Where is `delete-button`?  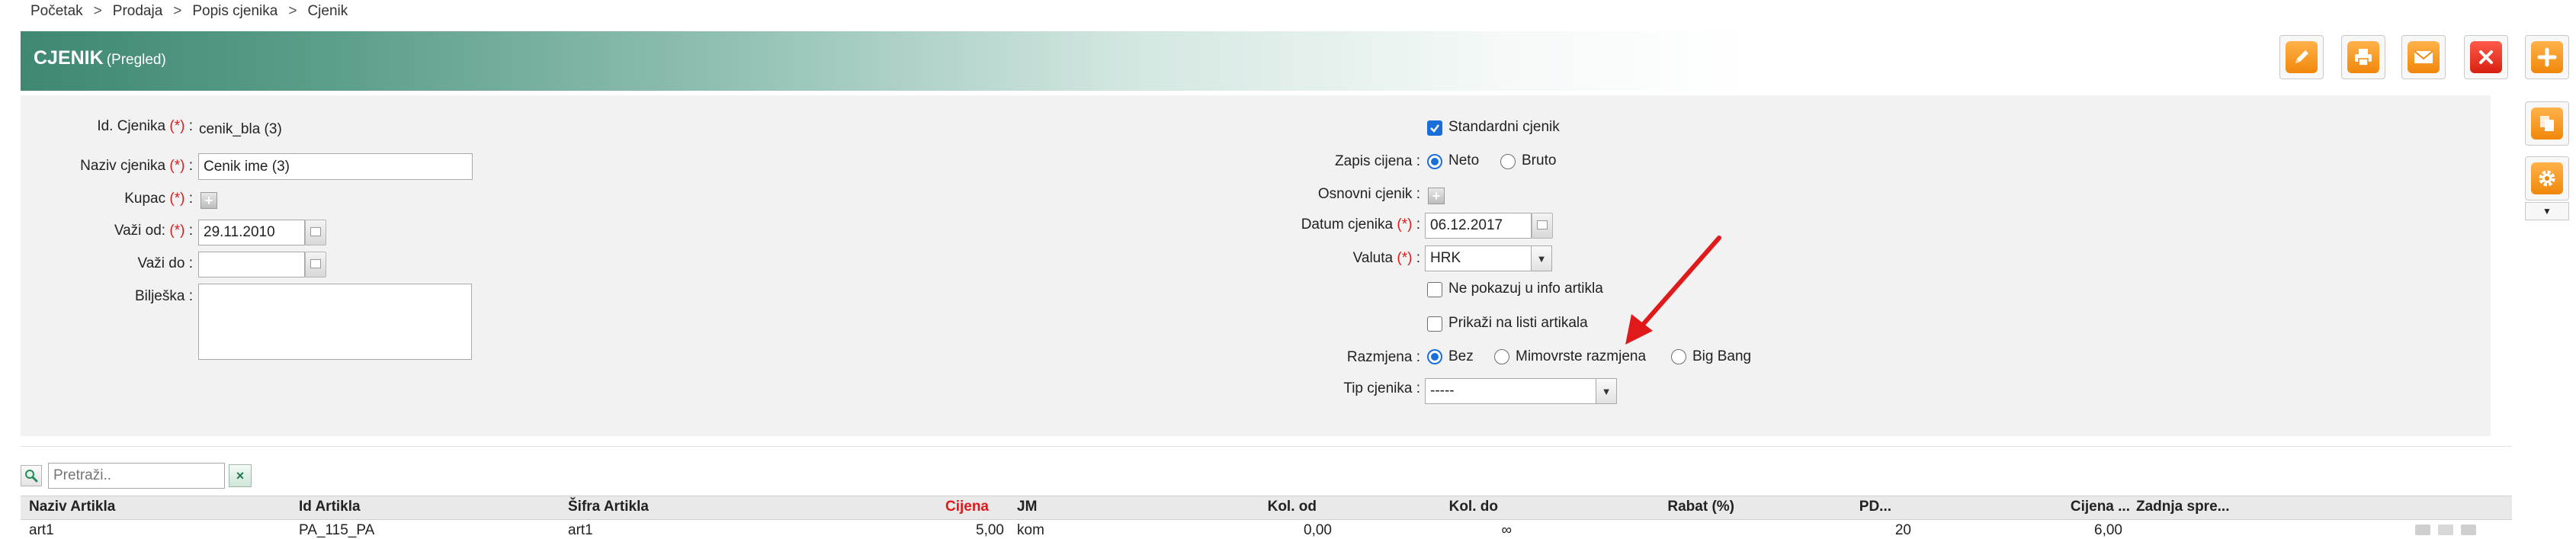 delete-button is located at coordinates (2486, 57).